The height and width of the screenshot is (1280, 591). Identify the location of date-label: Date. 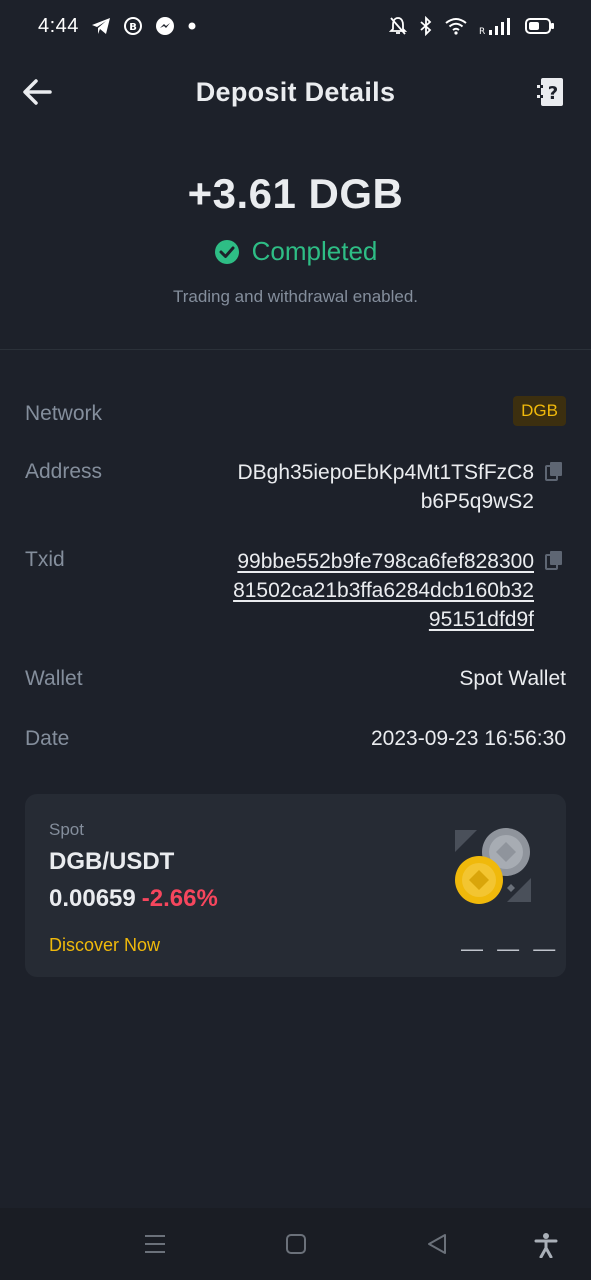
(47, 738).